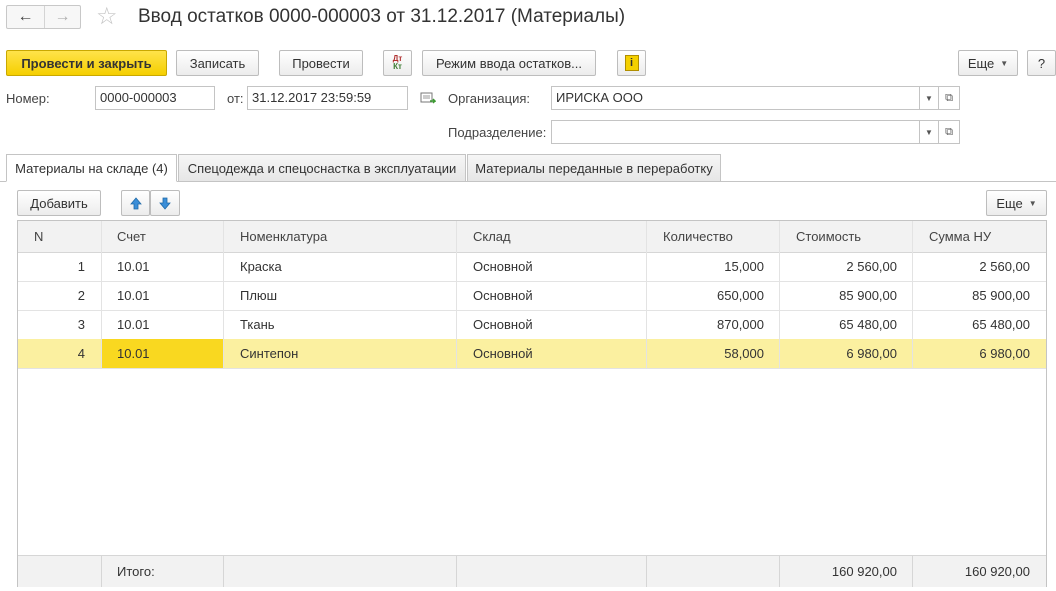 The image size is (1056, 591). What do you see at coordinates (321, 63) in the screenshot?
I see `post-button: Провести` at bounding box center [321, 63].